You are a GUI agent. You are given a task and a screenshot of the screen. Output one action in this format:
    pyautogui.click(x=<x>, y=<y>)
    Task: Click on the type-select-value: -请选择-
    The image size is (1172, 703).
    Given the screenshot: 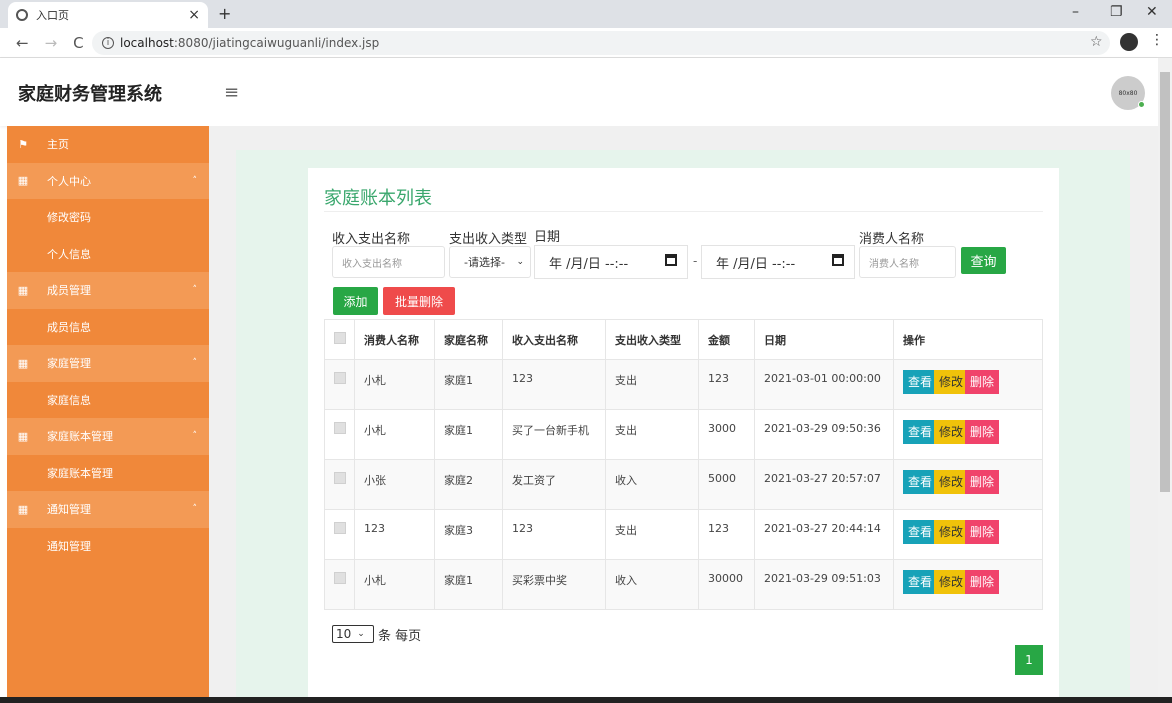 What is the action you would take?
    pyautogui.click(x=484, y=262)
    